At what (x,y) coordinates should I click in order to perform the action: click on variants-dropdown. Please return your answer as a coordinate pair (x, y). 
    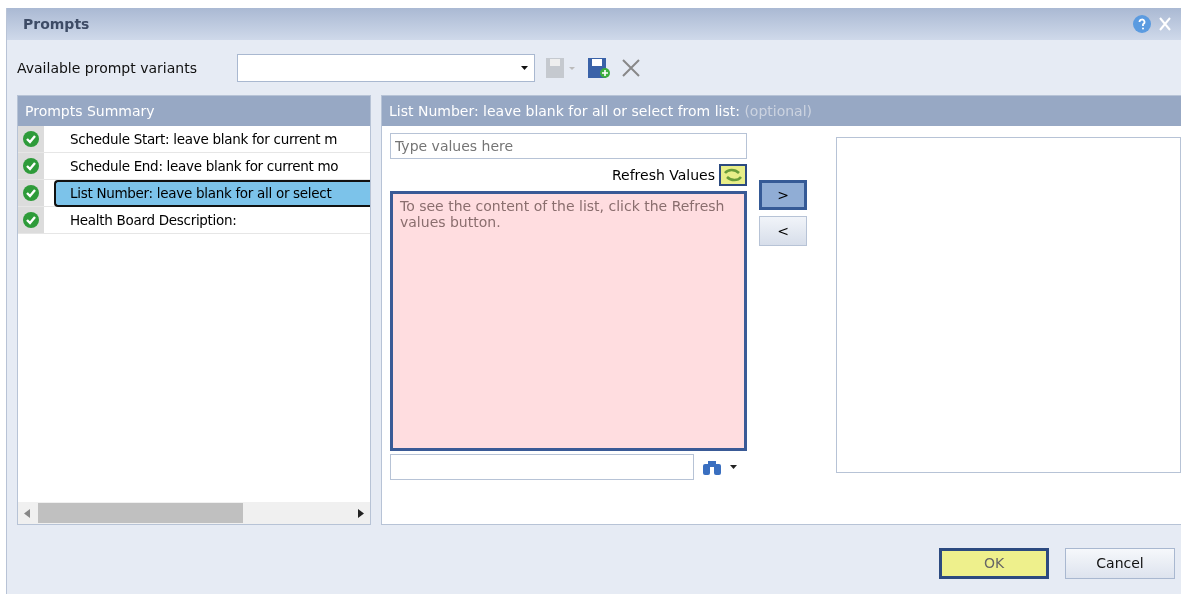
    Looking at the image, I should click on (386, 67).